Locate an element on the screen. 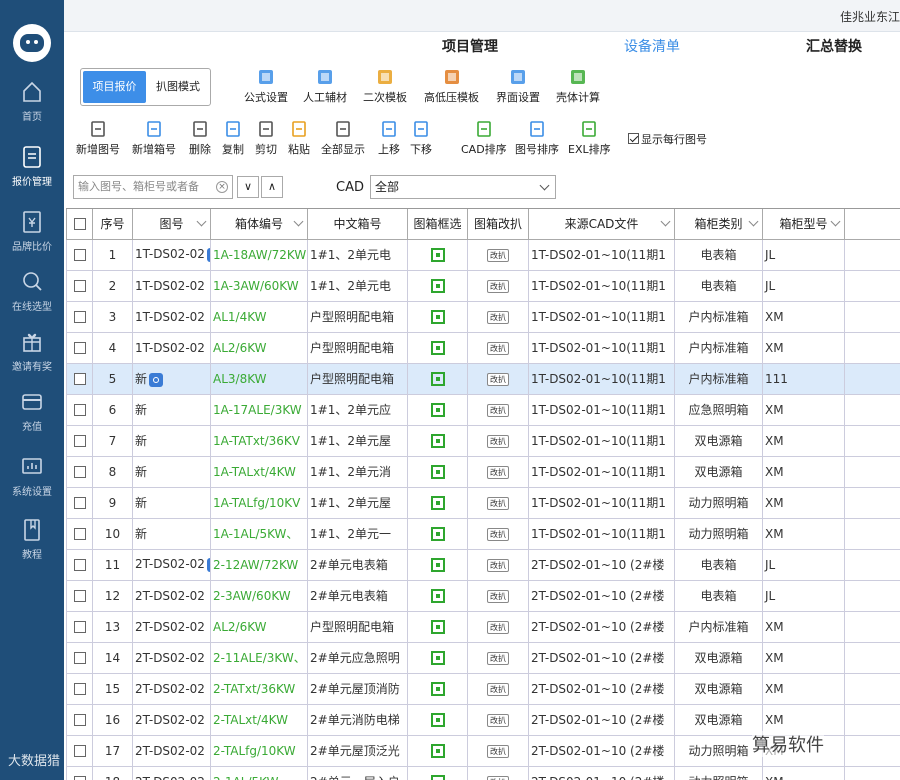 Image resolution: width=900 pixels, height=780 pixels. sidebar-item-7: 教程 is located at coordinates (32, 539).